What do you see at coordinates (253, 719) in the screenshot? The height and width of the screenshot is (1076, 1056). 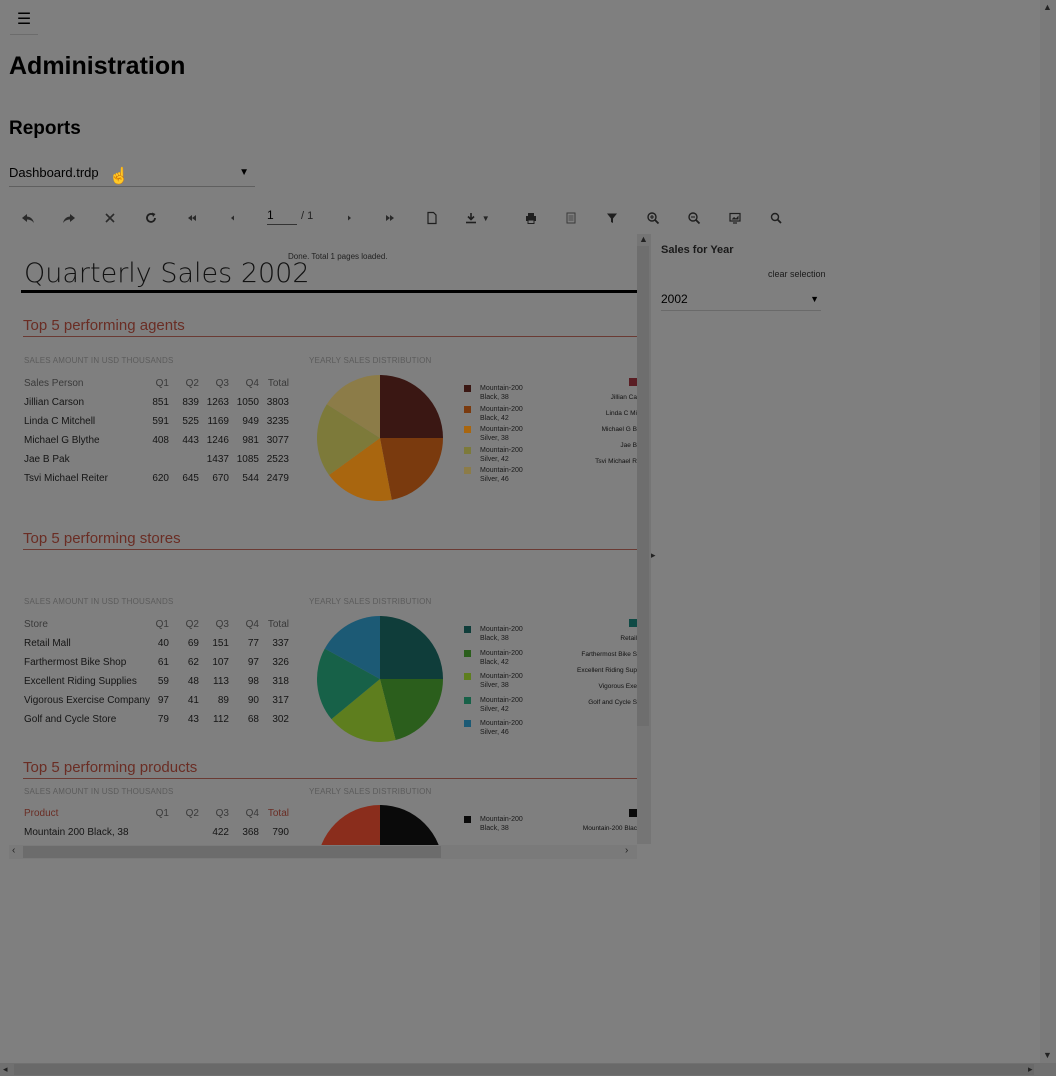 I see `table-cell: 68` at bounding box center [253, 719].